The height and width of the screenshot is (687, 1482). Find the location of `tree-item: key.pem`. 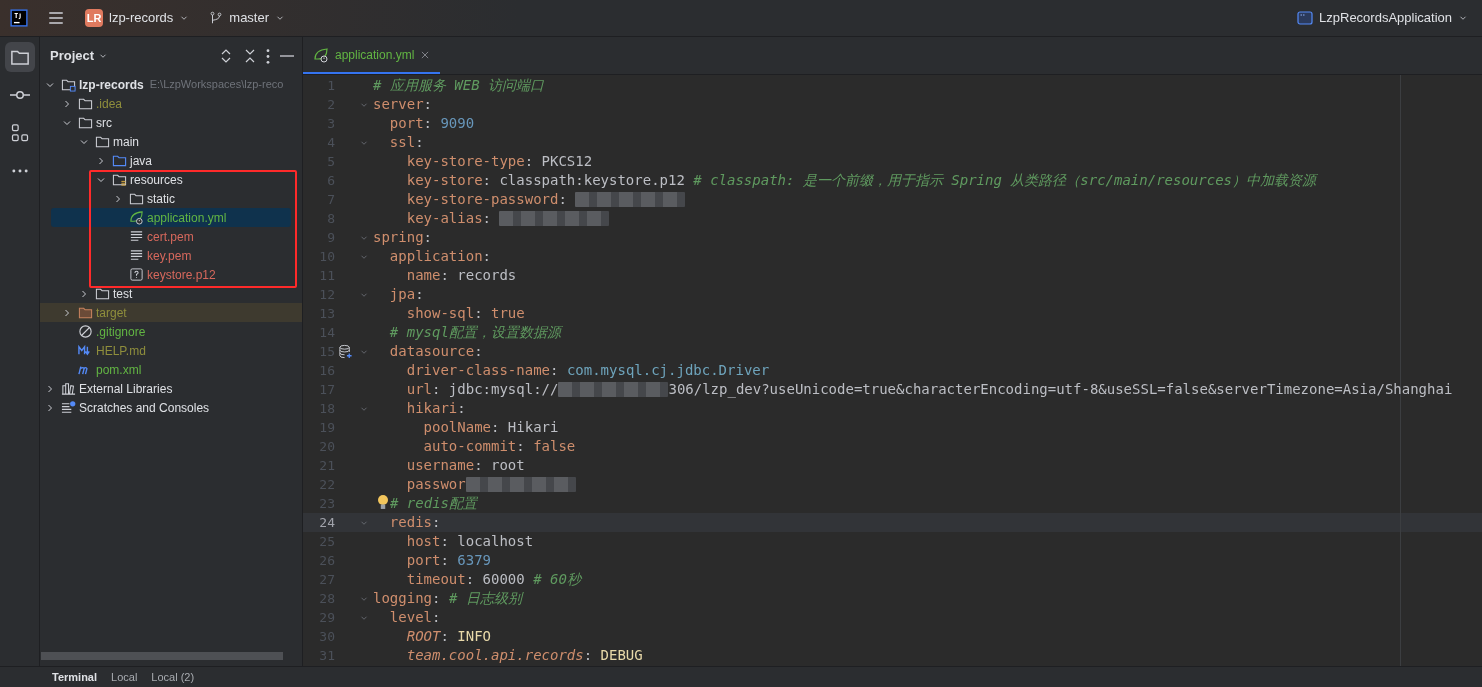

tree-item: key.pem is located at coordinates (116, 255).